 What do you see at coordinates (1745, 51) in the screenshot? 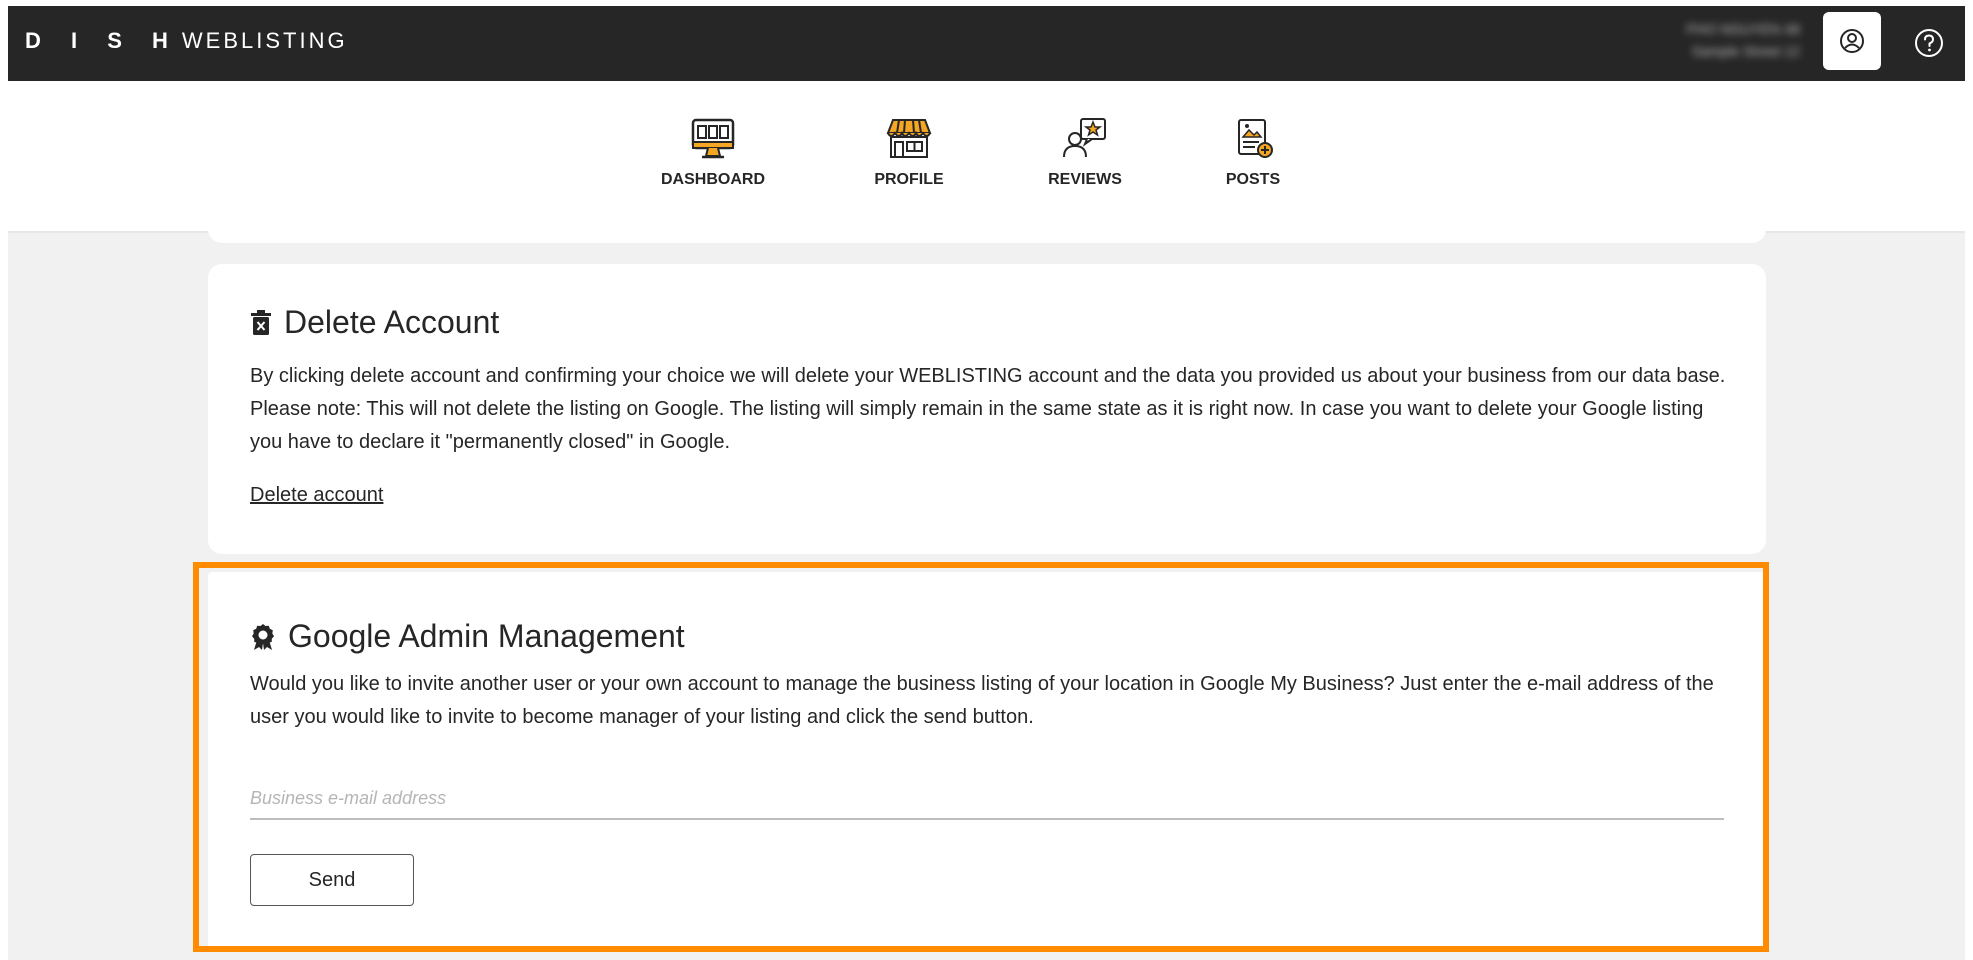
I see `account-address: Sample Street 12` at bounding box center [1745, 51].